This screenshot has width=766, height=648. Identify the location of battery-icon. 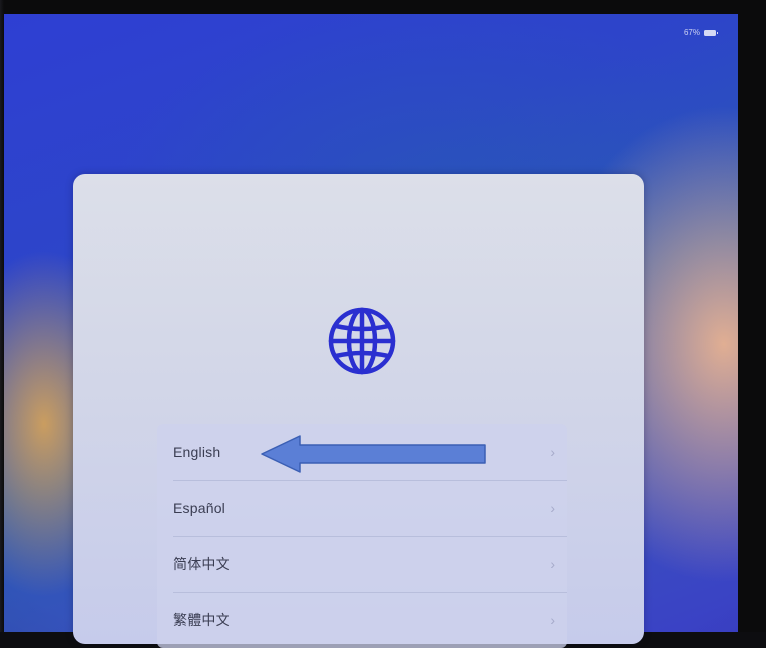
(711, 32).